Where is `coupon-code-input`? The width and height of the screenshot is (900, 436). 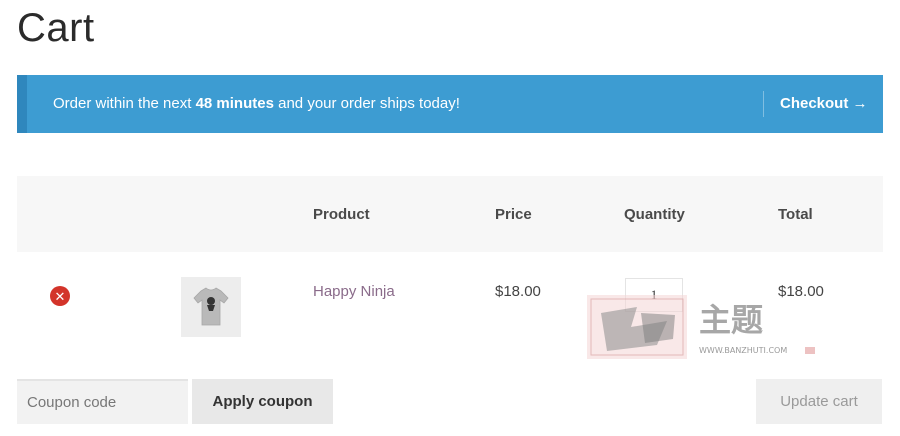 coupon-code-input is located at coordinates (102, 401).